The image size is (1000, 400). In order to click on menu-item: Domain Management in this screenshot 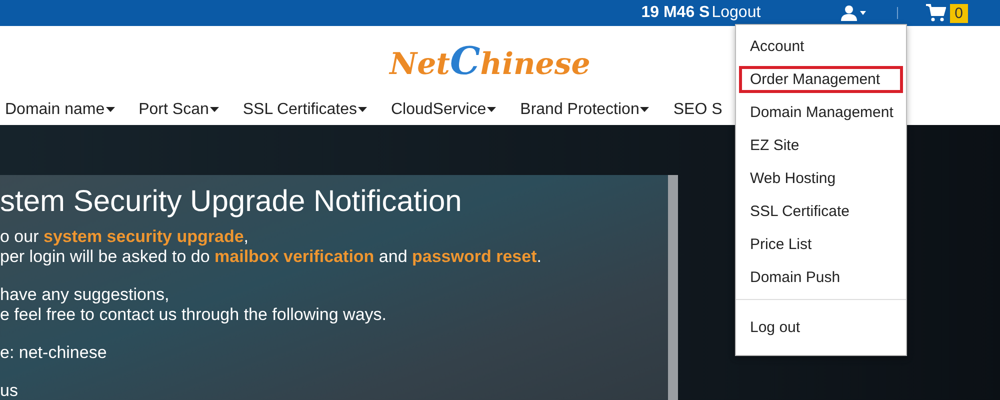, I will do `click(821, 112)`.